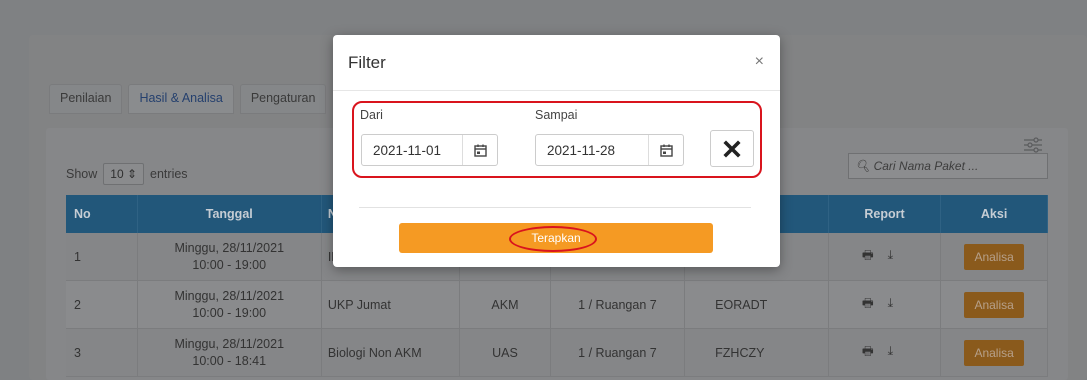 This screenshot has width=1087, height=380. Describe the element at coordinates (505, 352) in the screenshot. I see `cell-jenis: UAS` at that location.